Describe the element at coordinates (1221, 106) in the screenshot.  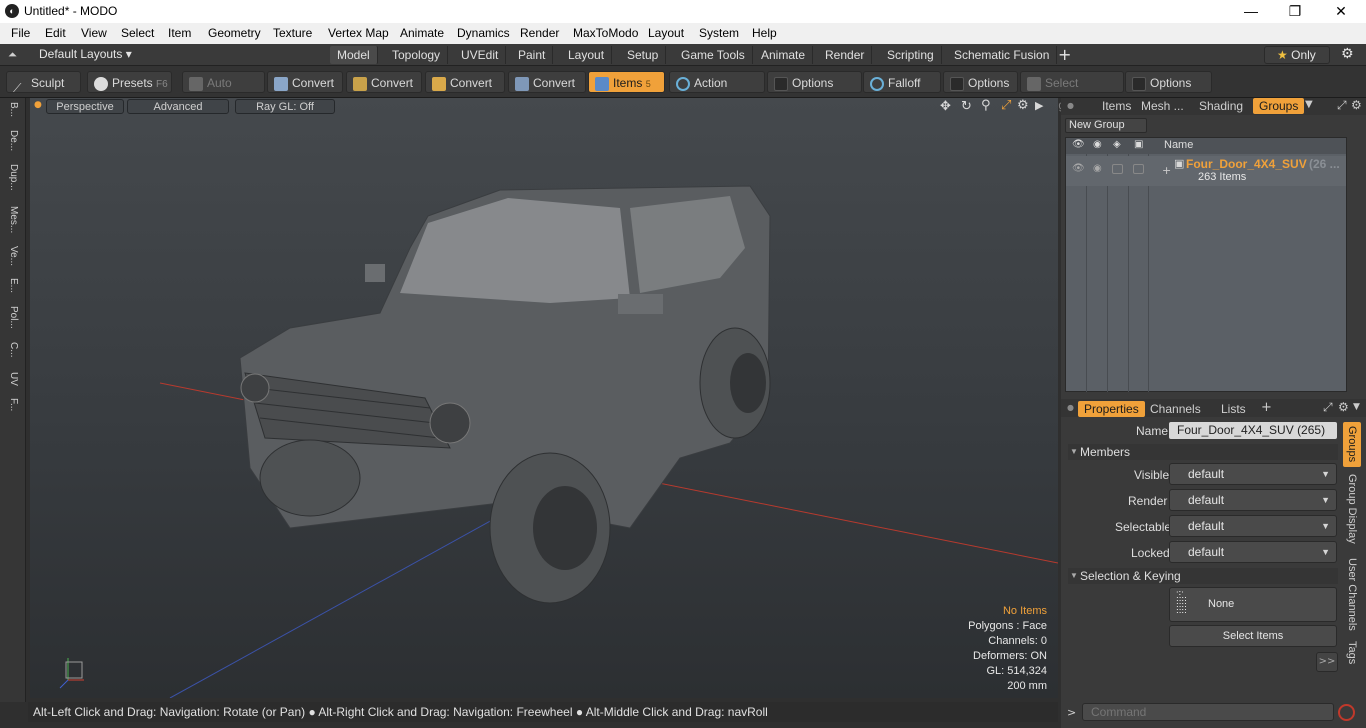
I see `tab-shading: Shading` at that location.